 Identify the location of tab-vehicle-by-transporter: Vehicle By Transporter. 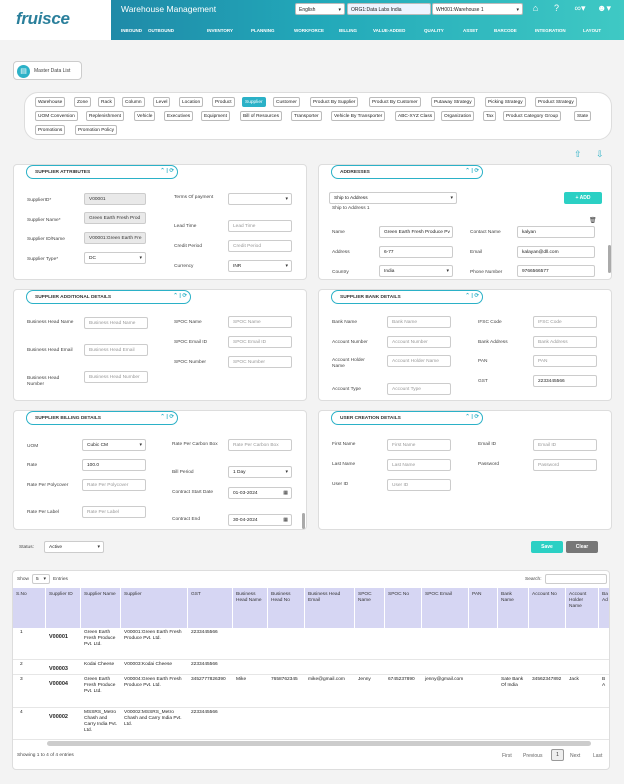
(358, 116).